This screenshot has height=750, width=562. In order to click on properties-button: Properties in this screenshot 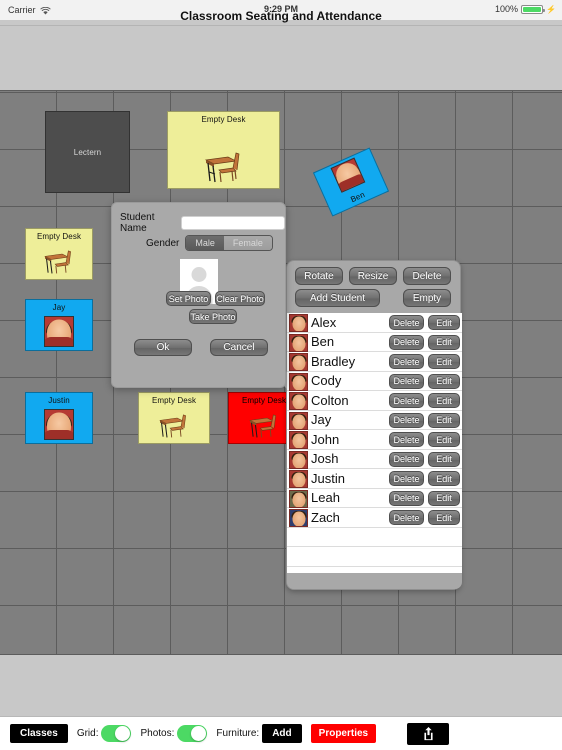, I will do `click(343, 733)`.